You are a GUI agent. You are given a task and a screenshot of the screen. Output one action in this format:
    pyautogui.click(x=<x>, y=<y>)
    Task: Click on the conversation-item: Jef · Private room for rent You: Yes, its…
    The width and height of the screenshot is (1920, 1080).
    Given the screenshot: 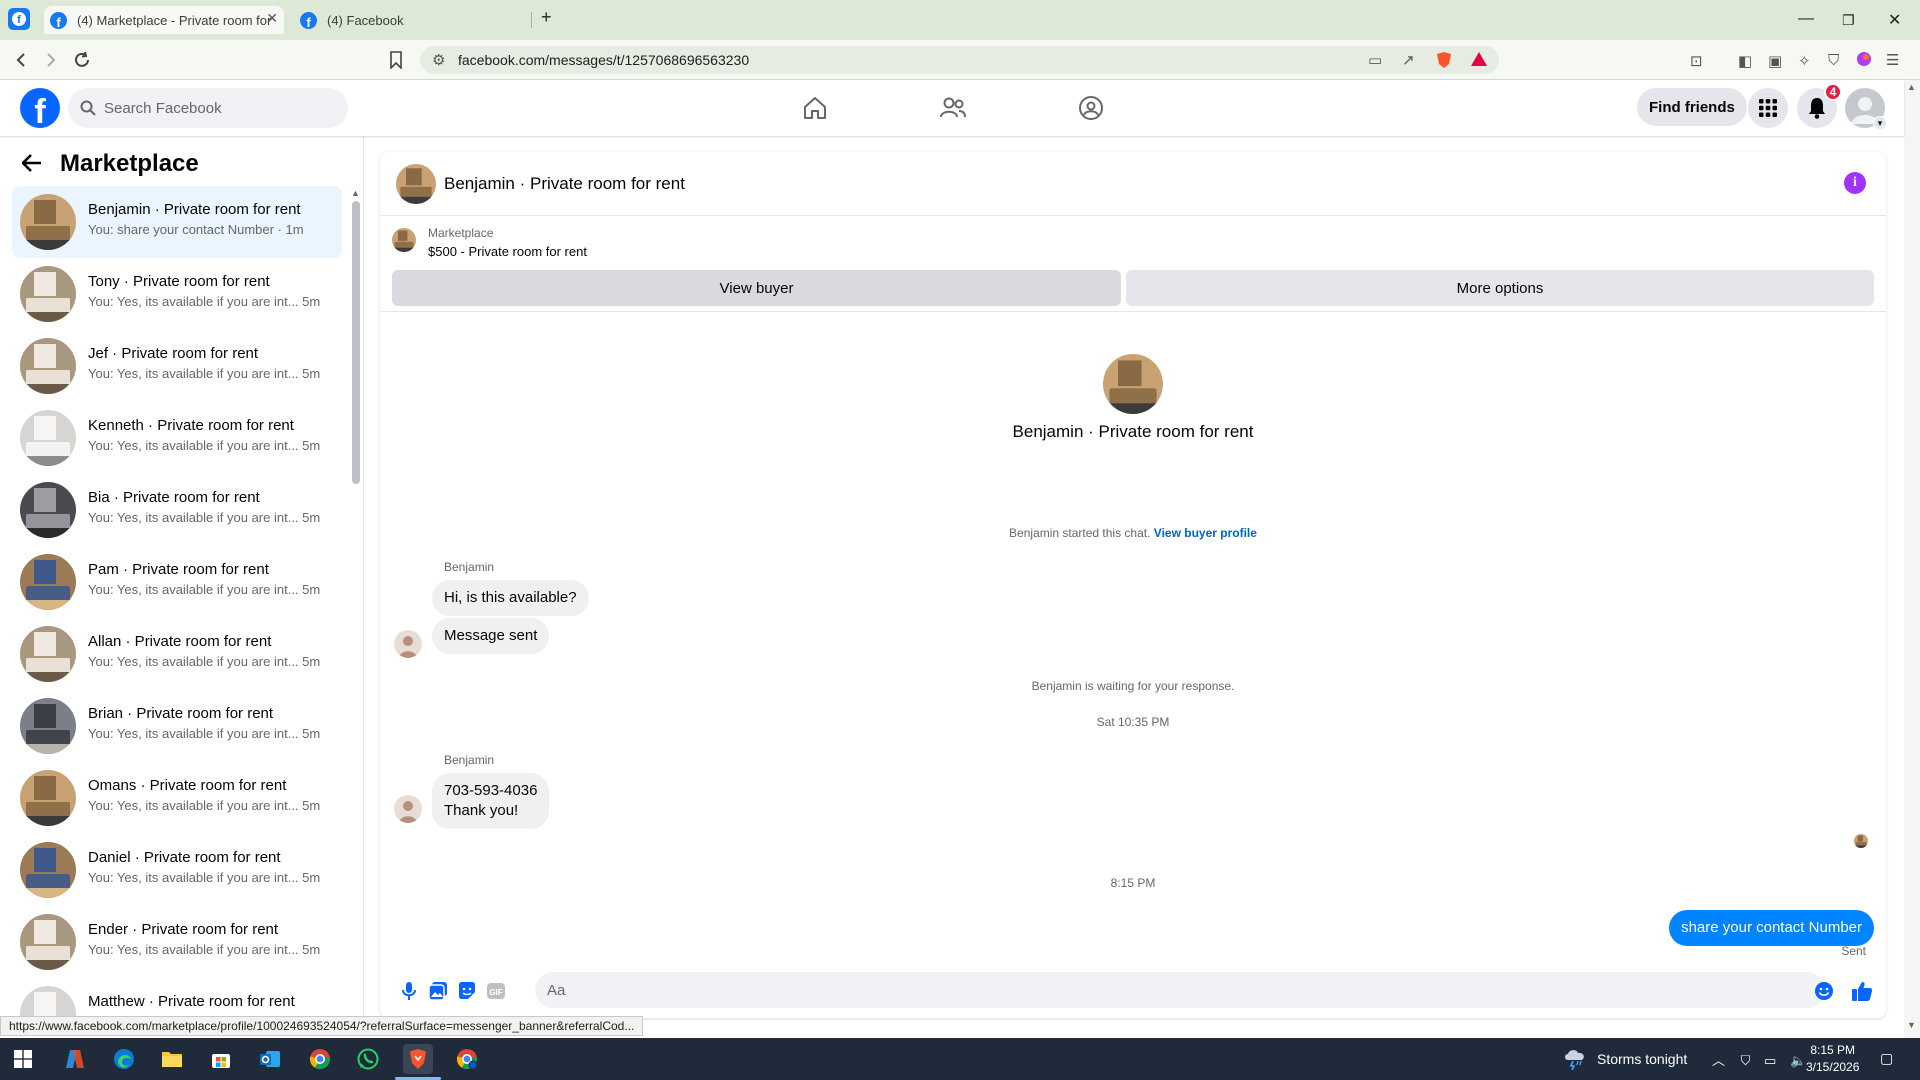 What is the action you would take?
    pyautogui.click(x=177, y=366)
    